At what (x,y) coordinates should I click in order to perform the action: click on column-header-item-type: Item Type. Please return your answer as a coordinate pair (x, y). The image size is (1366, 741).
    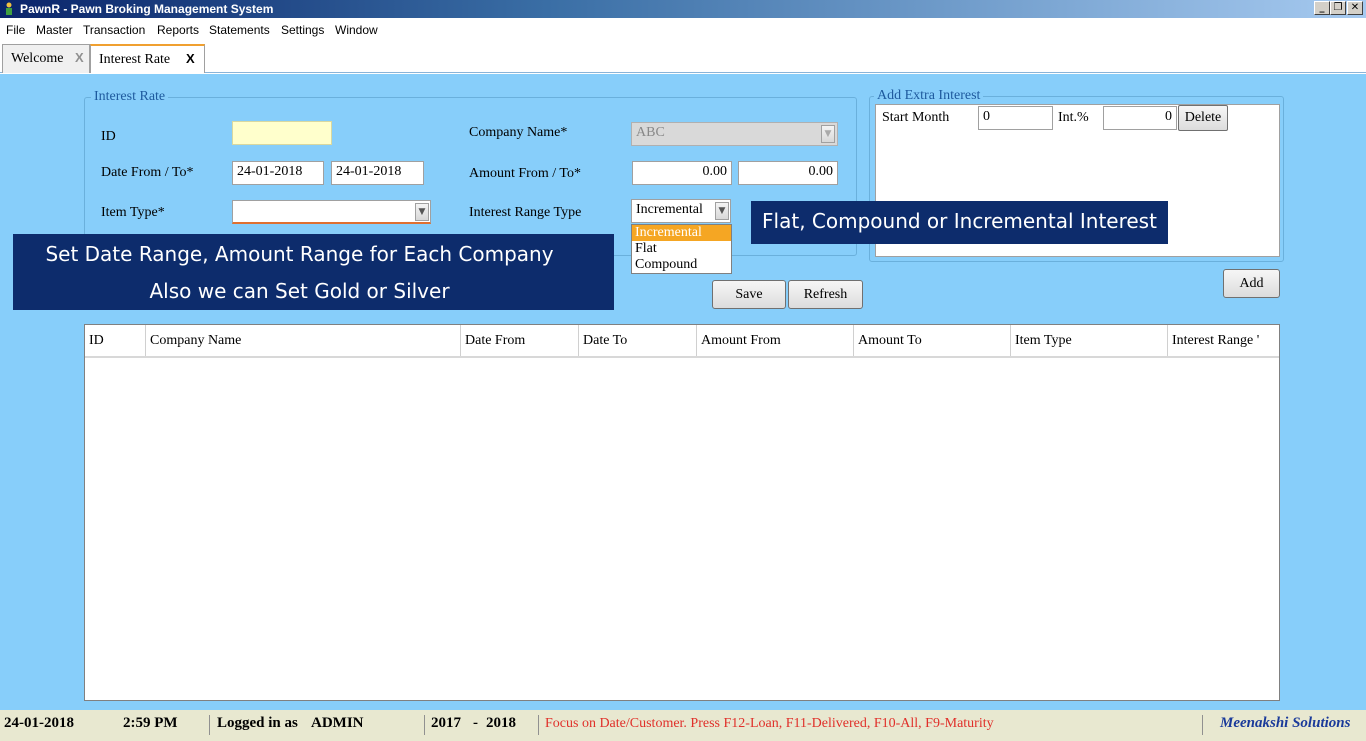
    Looking at the image, I should click on (1089, 340).